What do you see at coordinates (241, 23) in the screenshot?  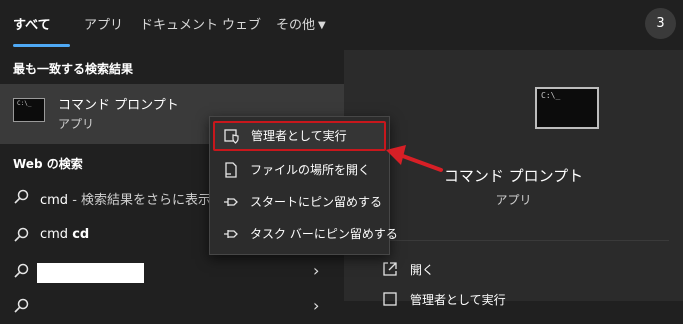 I see `tab-web: ウェブ` at bounding box center [241, 23].